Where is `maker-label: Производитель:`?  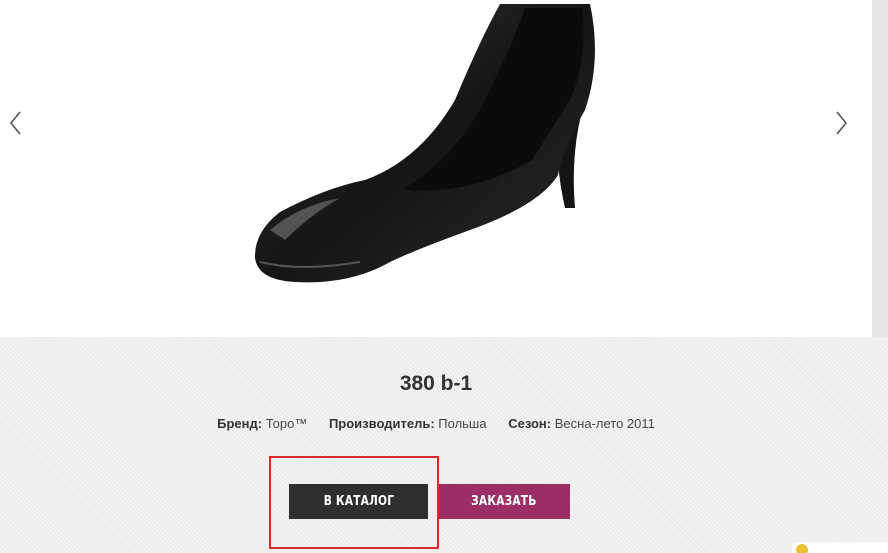 maker-label: Производитель: is located at coordinates (381, 423).